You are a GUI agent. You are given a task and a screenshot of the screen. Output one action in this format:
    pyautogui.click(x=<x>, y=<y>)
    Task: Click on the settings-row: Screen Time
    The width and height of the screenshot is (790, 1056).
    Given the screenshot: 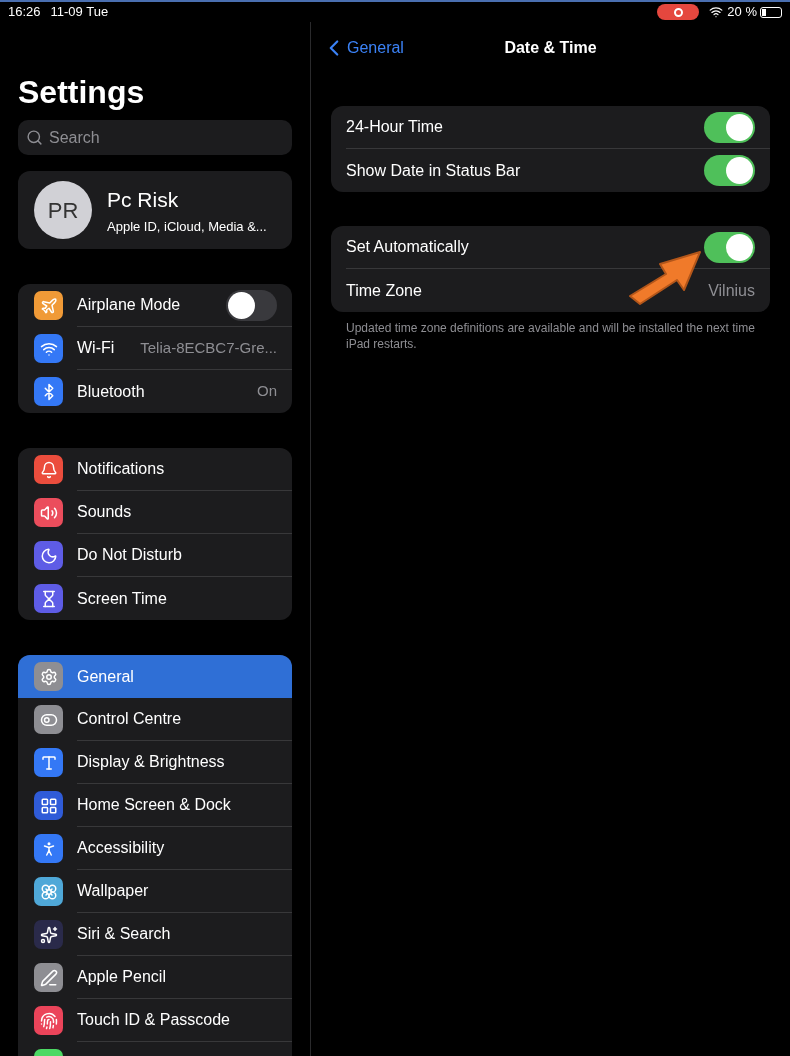 What is the action you would take?
    pyautogui.click(x=155, y=598)
    